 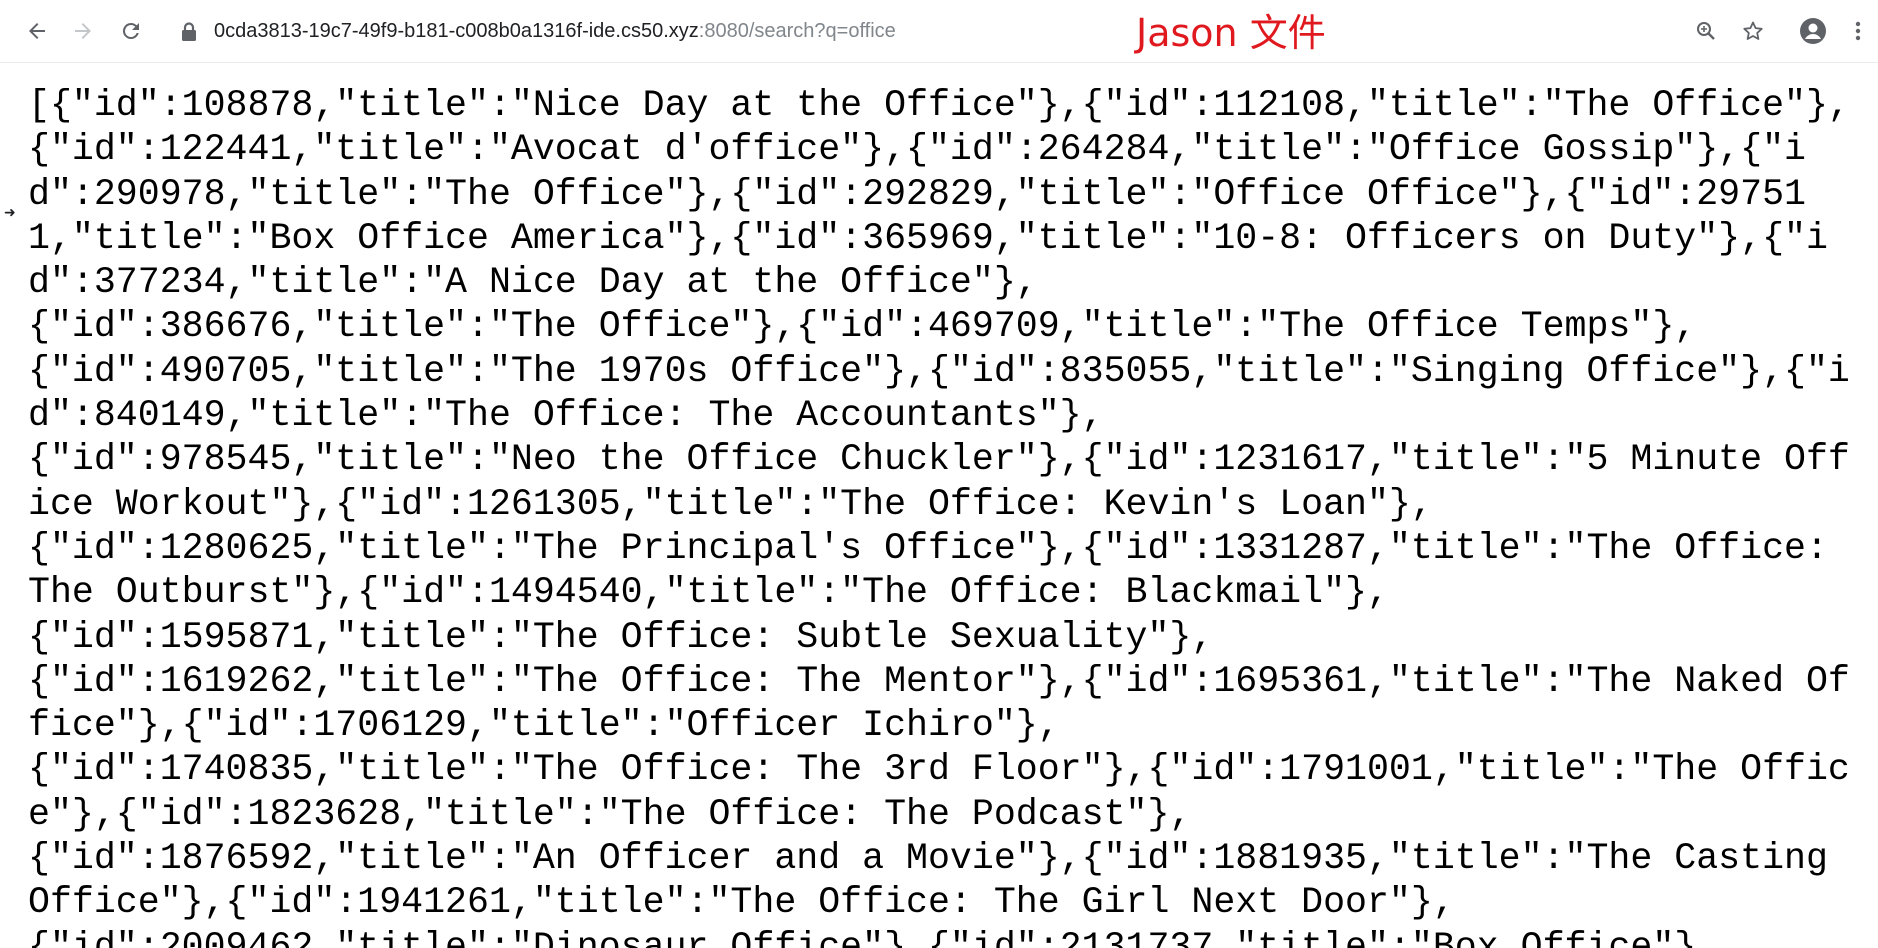 I want to click on profile-button, so click(x=1813, y=31).